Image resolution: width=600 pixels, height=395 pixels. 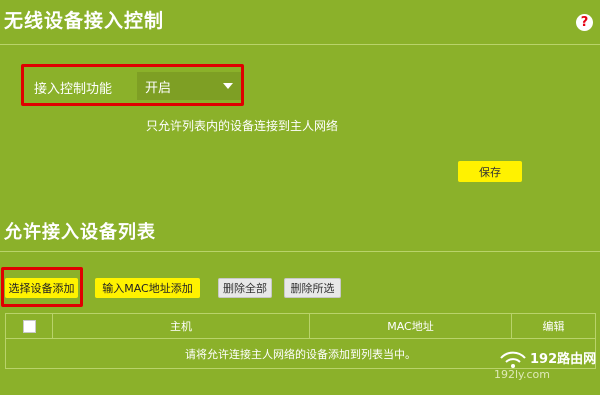 I want to click on delete-all-button: 删除全部, so click(x=245, y=288).